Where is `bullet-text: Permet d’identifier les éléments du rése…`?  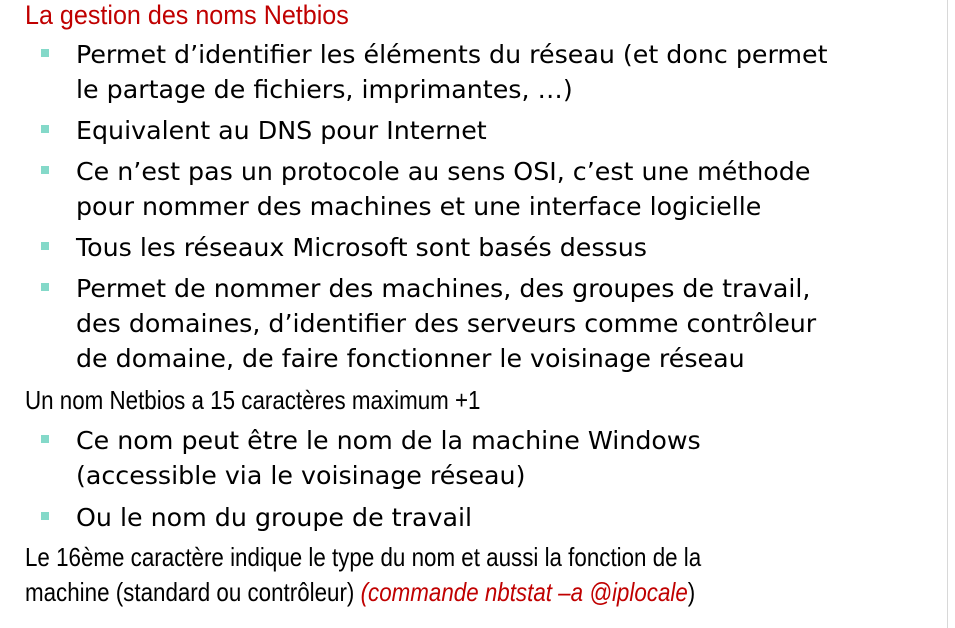
bullet-text: Permet d’identifier les éléments du rése… is located at coordinates (452, 54).